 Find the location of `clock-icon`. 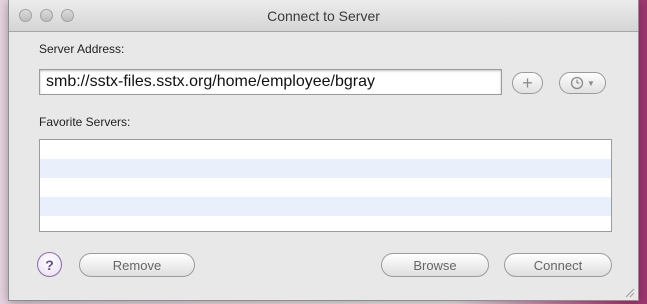

clock-icon is located at coordinates (577, 83).